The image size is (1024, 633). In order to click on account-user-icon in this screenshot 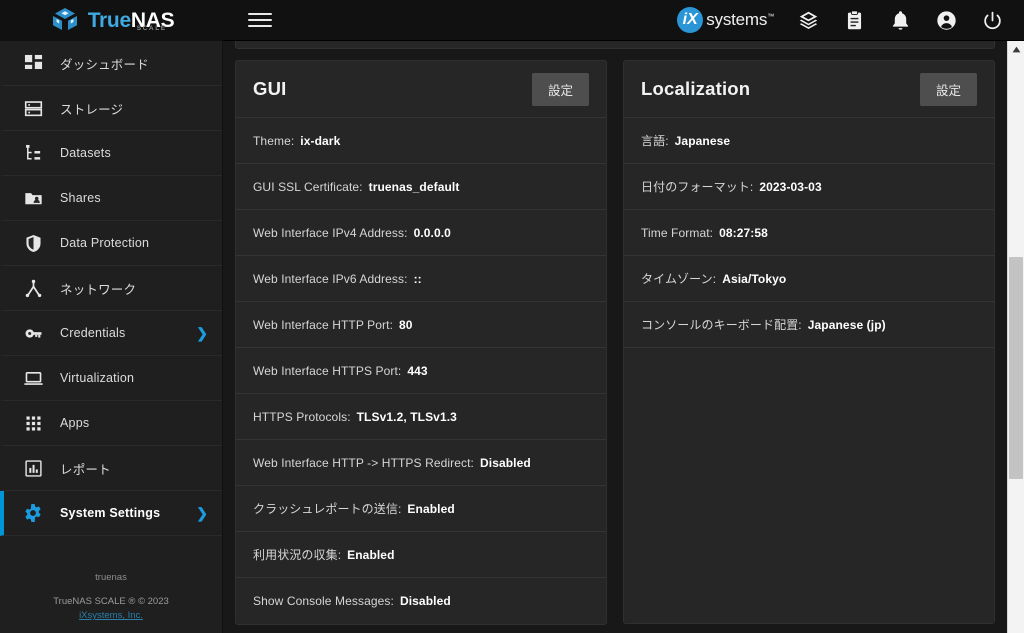, I will do `click(946, 20)`.